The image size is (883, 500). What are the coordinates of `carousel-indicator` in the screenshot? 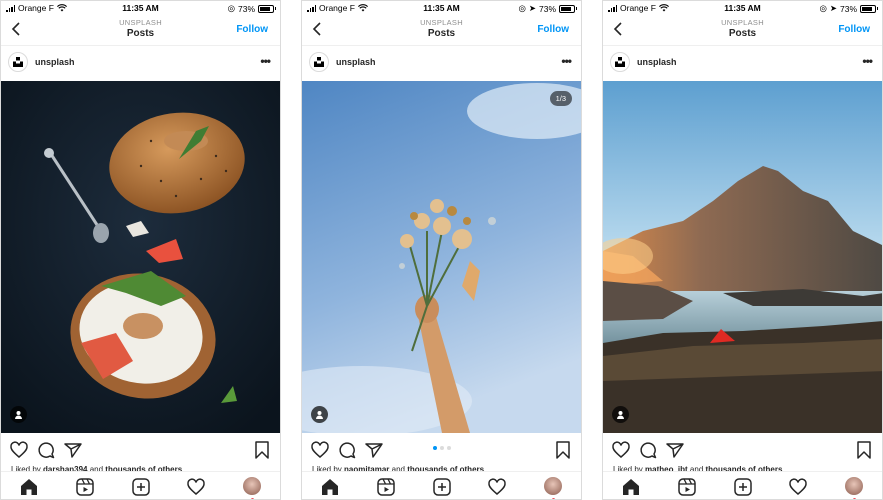 It's located at (441, 448).